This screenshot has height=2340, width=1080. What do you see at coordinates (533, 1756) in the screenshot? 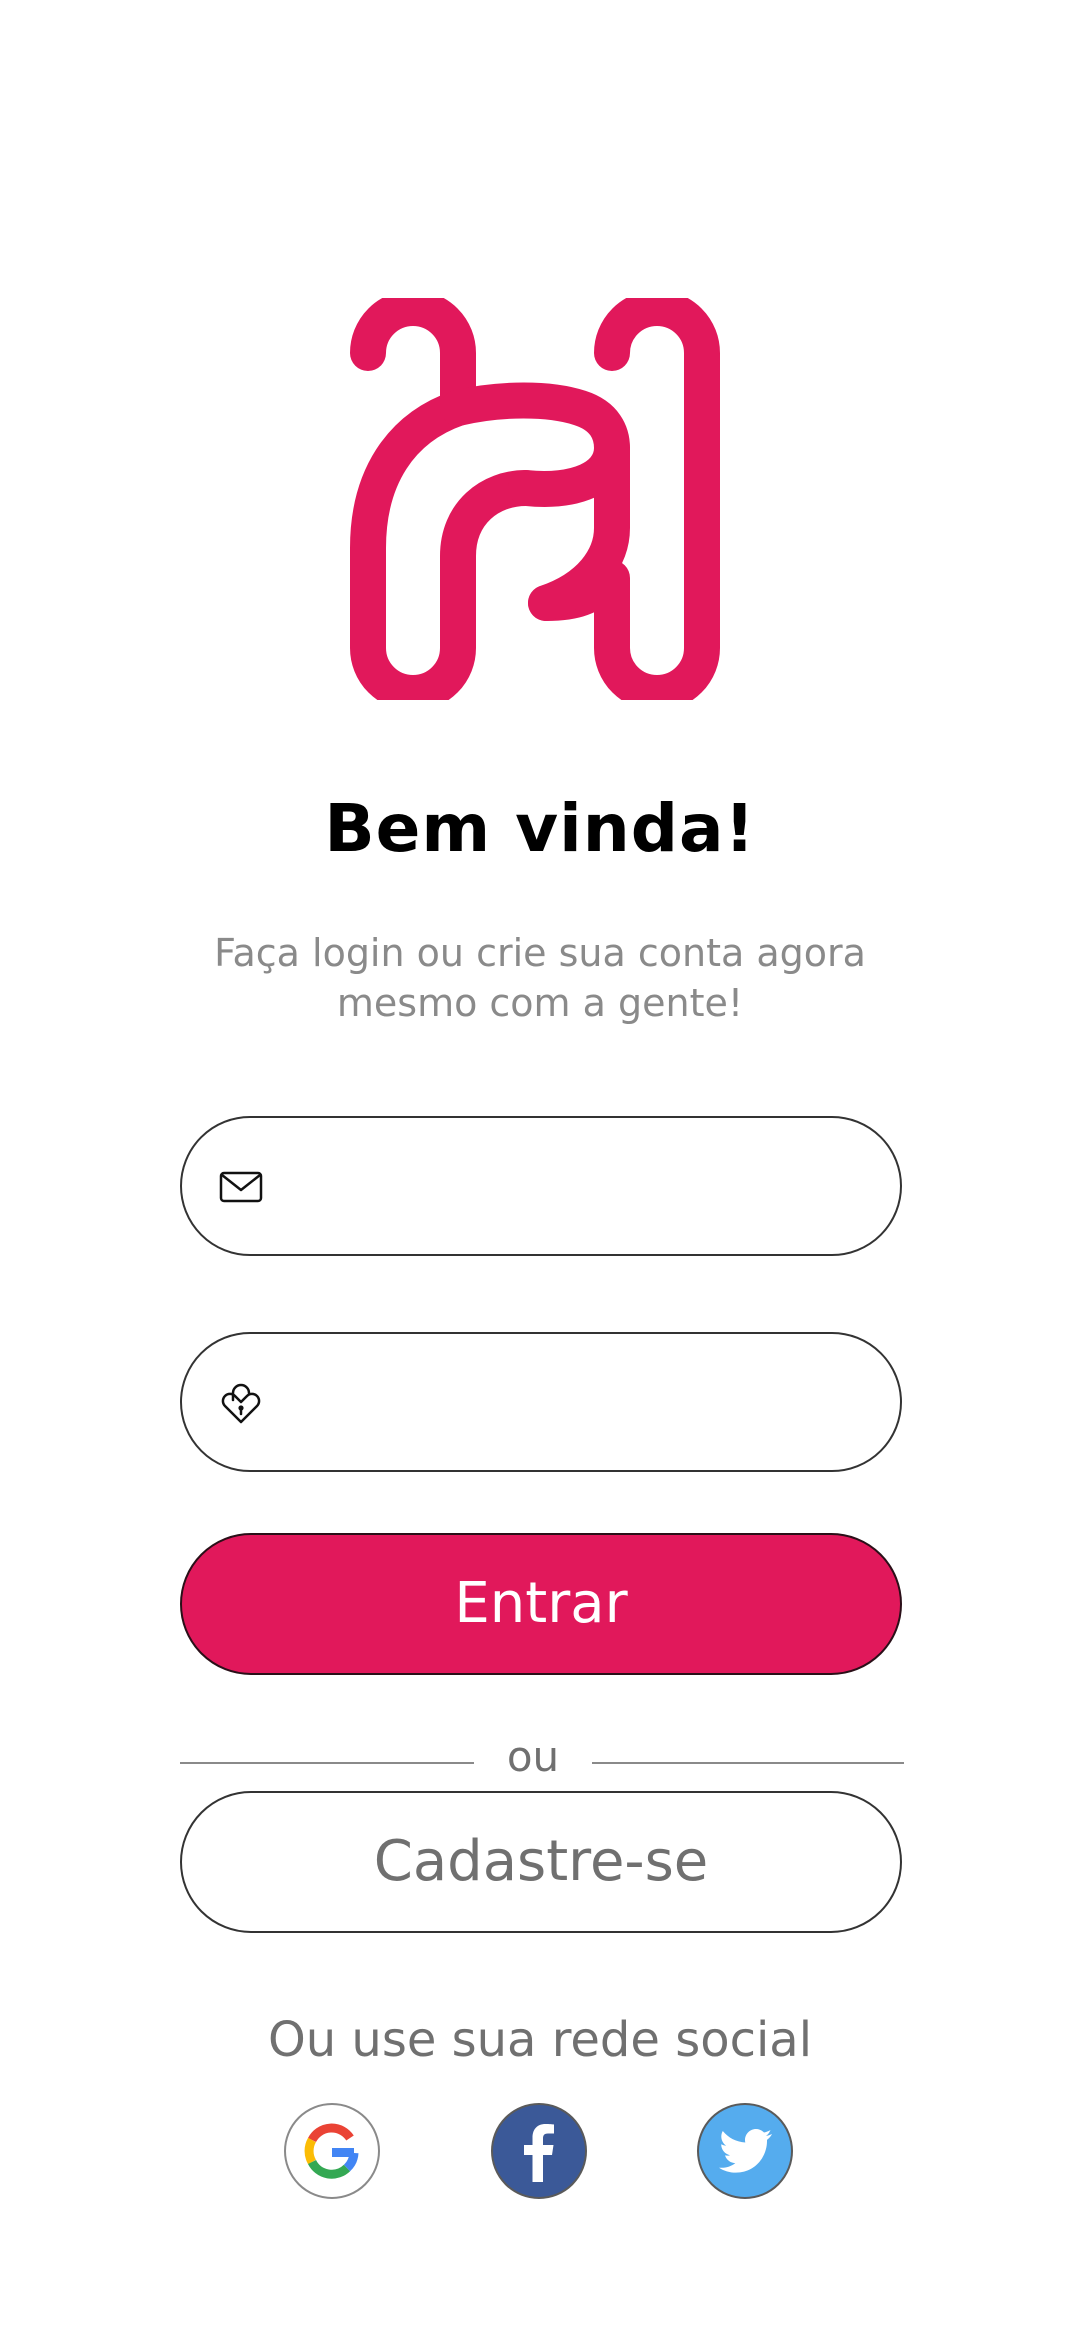
I see `divider-text: ou` at bounding box center [533, 1756].